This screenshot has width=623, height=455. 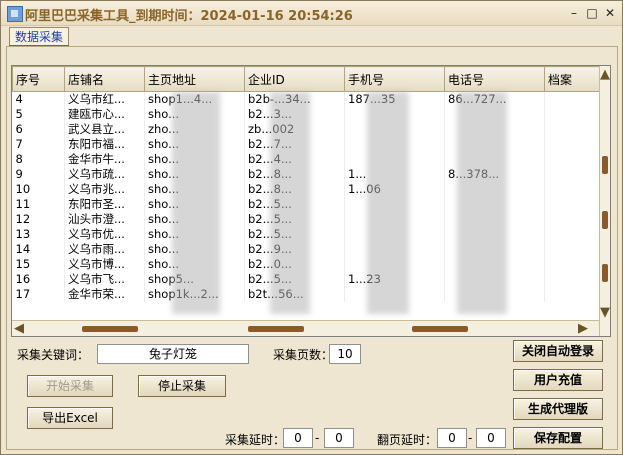 What do you see at coordinates (558, 409) in the screenshot?
I see `generate-proxy-button: 生成代理版` at bounding box center [558, 409].